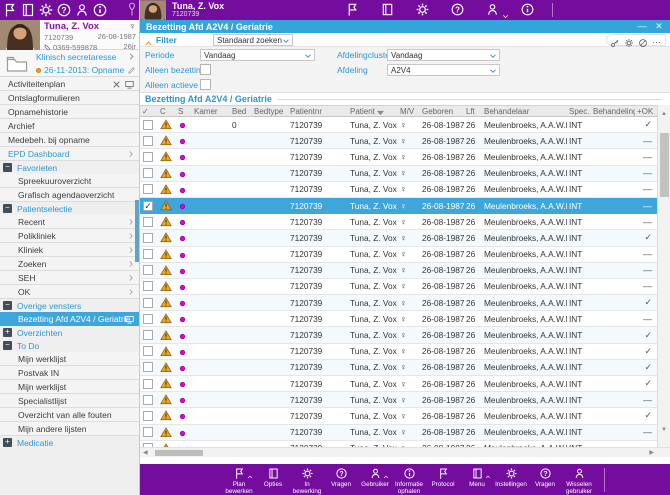 The width and height of the screenshot is (670, 495). I want to click on sidebar-item-polikliniek: Polikliniek, so click(69, 236).